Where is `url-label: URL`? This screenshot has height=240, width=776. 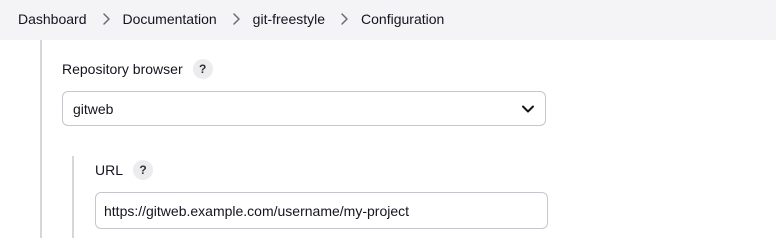 url-label: URL is located at coordinates (109, 170).